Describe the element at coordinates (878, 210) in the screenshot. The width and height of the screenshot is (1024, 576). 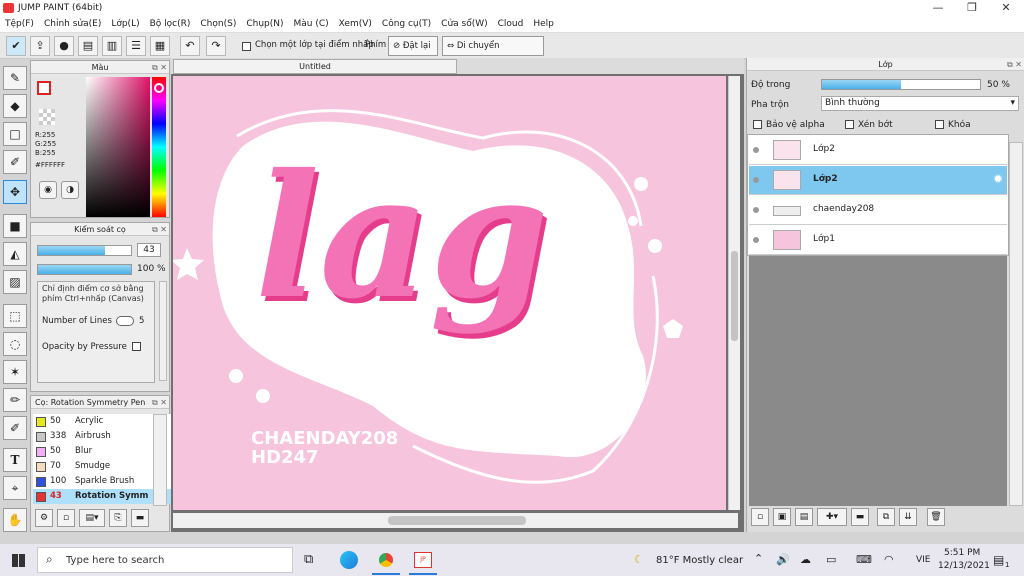
I see `layer-row: chaenday208` at that location.